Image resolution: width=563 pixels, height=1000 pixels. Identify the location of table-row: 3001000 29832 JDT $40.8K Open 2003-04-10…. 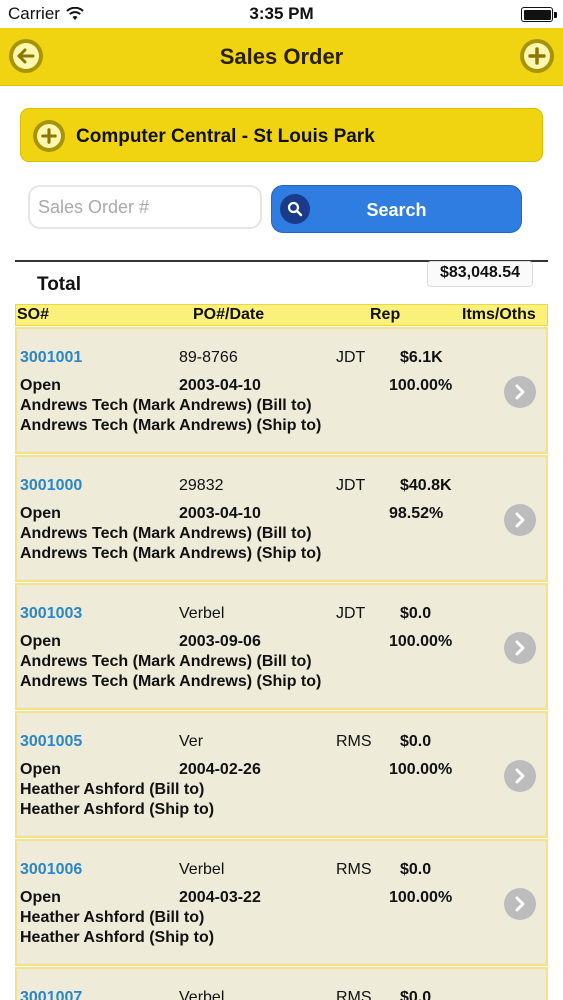
(281, 518).